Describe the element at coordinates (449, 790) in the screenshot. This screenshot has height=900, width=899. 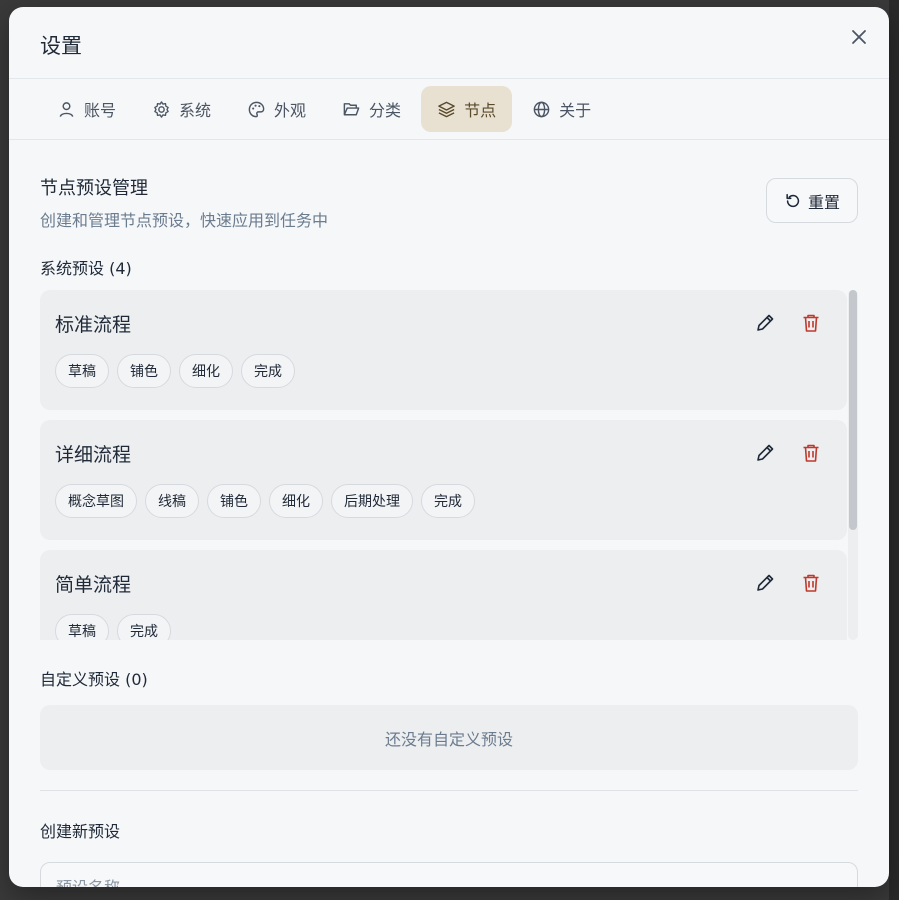
I see `divider` at that location.